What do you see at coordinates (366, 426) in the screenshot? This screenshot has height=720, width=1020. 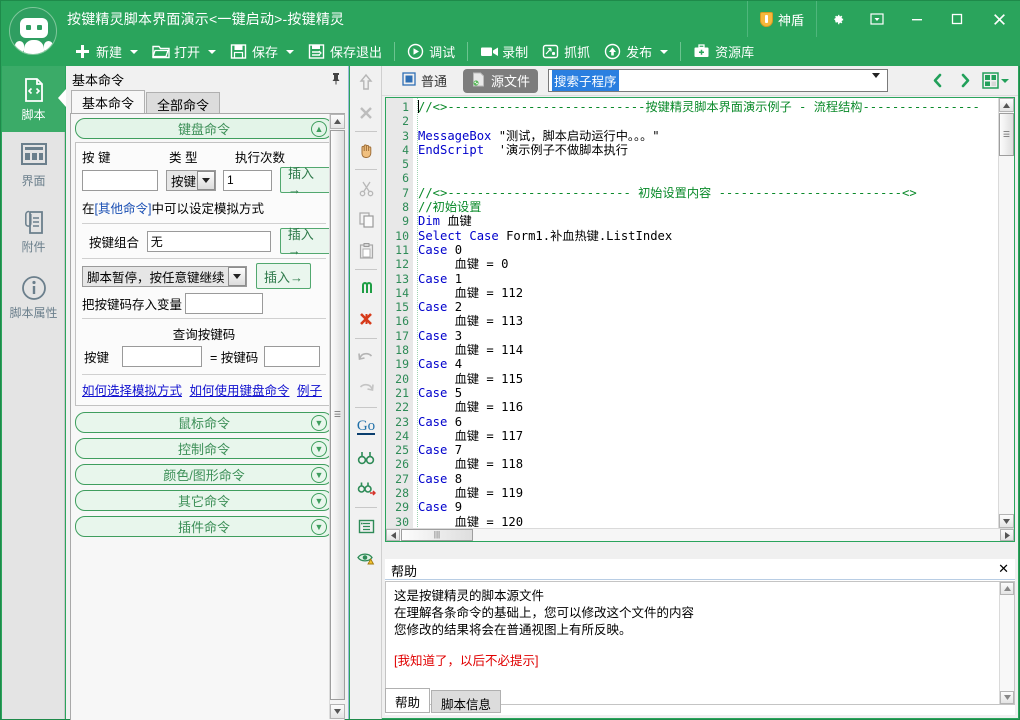 I see `goto-icon: Go` at bounding box center [366, 426].